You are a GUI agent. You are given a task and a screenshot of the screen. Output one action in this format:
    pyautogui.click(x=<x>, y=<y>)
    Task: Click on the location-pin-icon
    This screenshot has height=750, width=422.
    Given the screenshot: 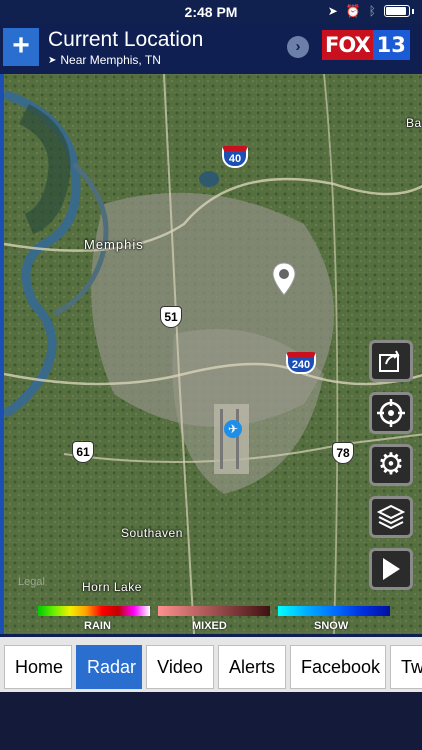 What is the action you would take?
    pyautogui.click(x=284, y=279)
    